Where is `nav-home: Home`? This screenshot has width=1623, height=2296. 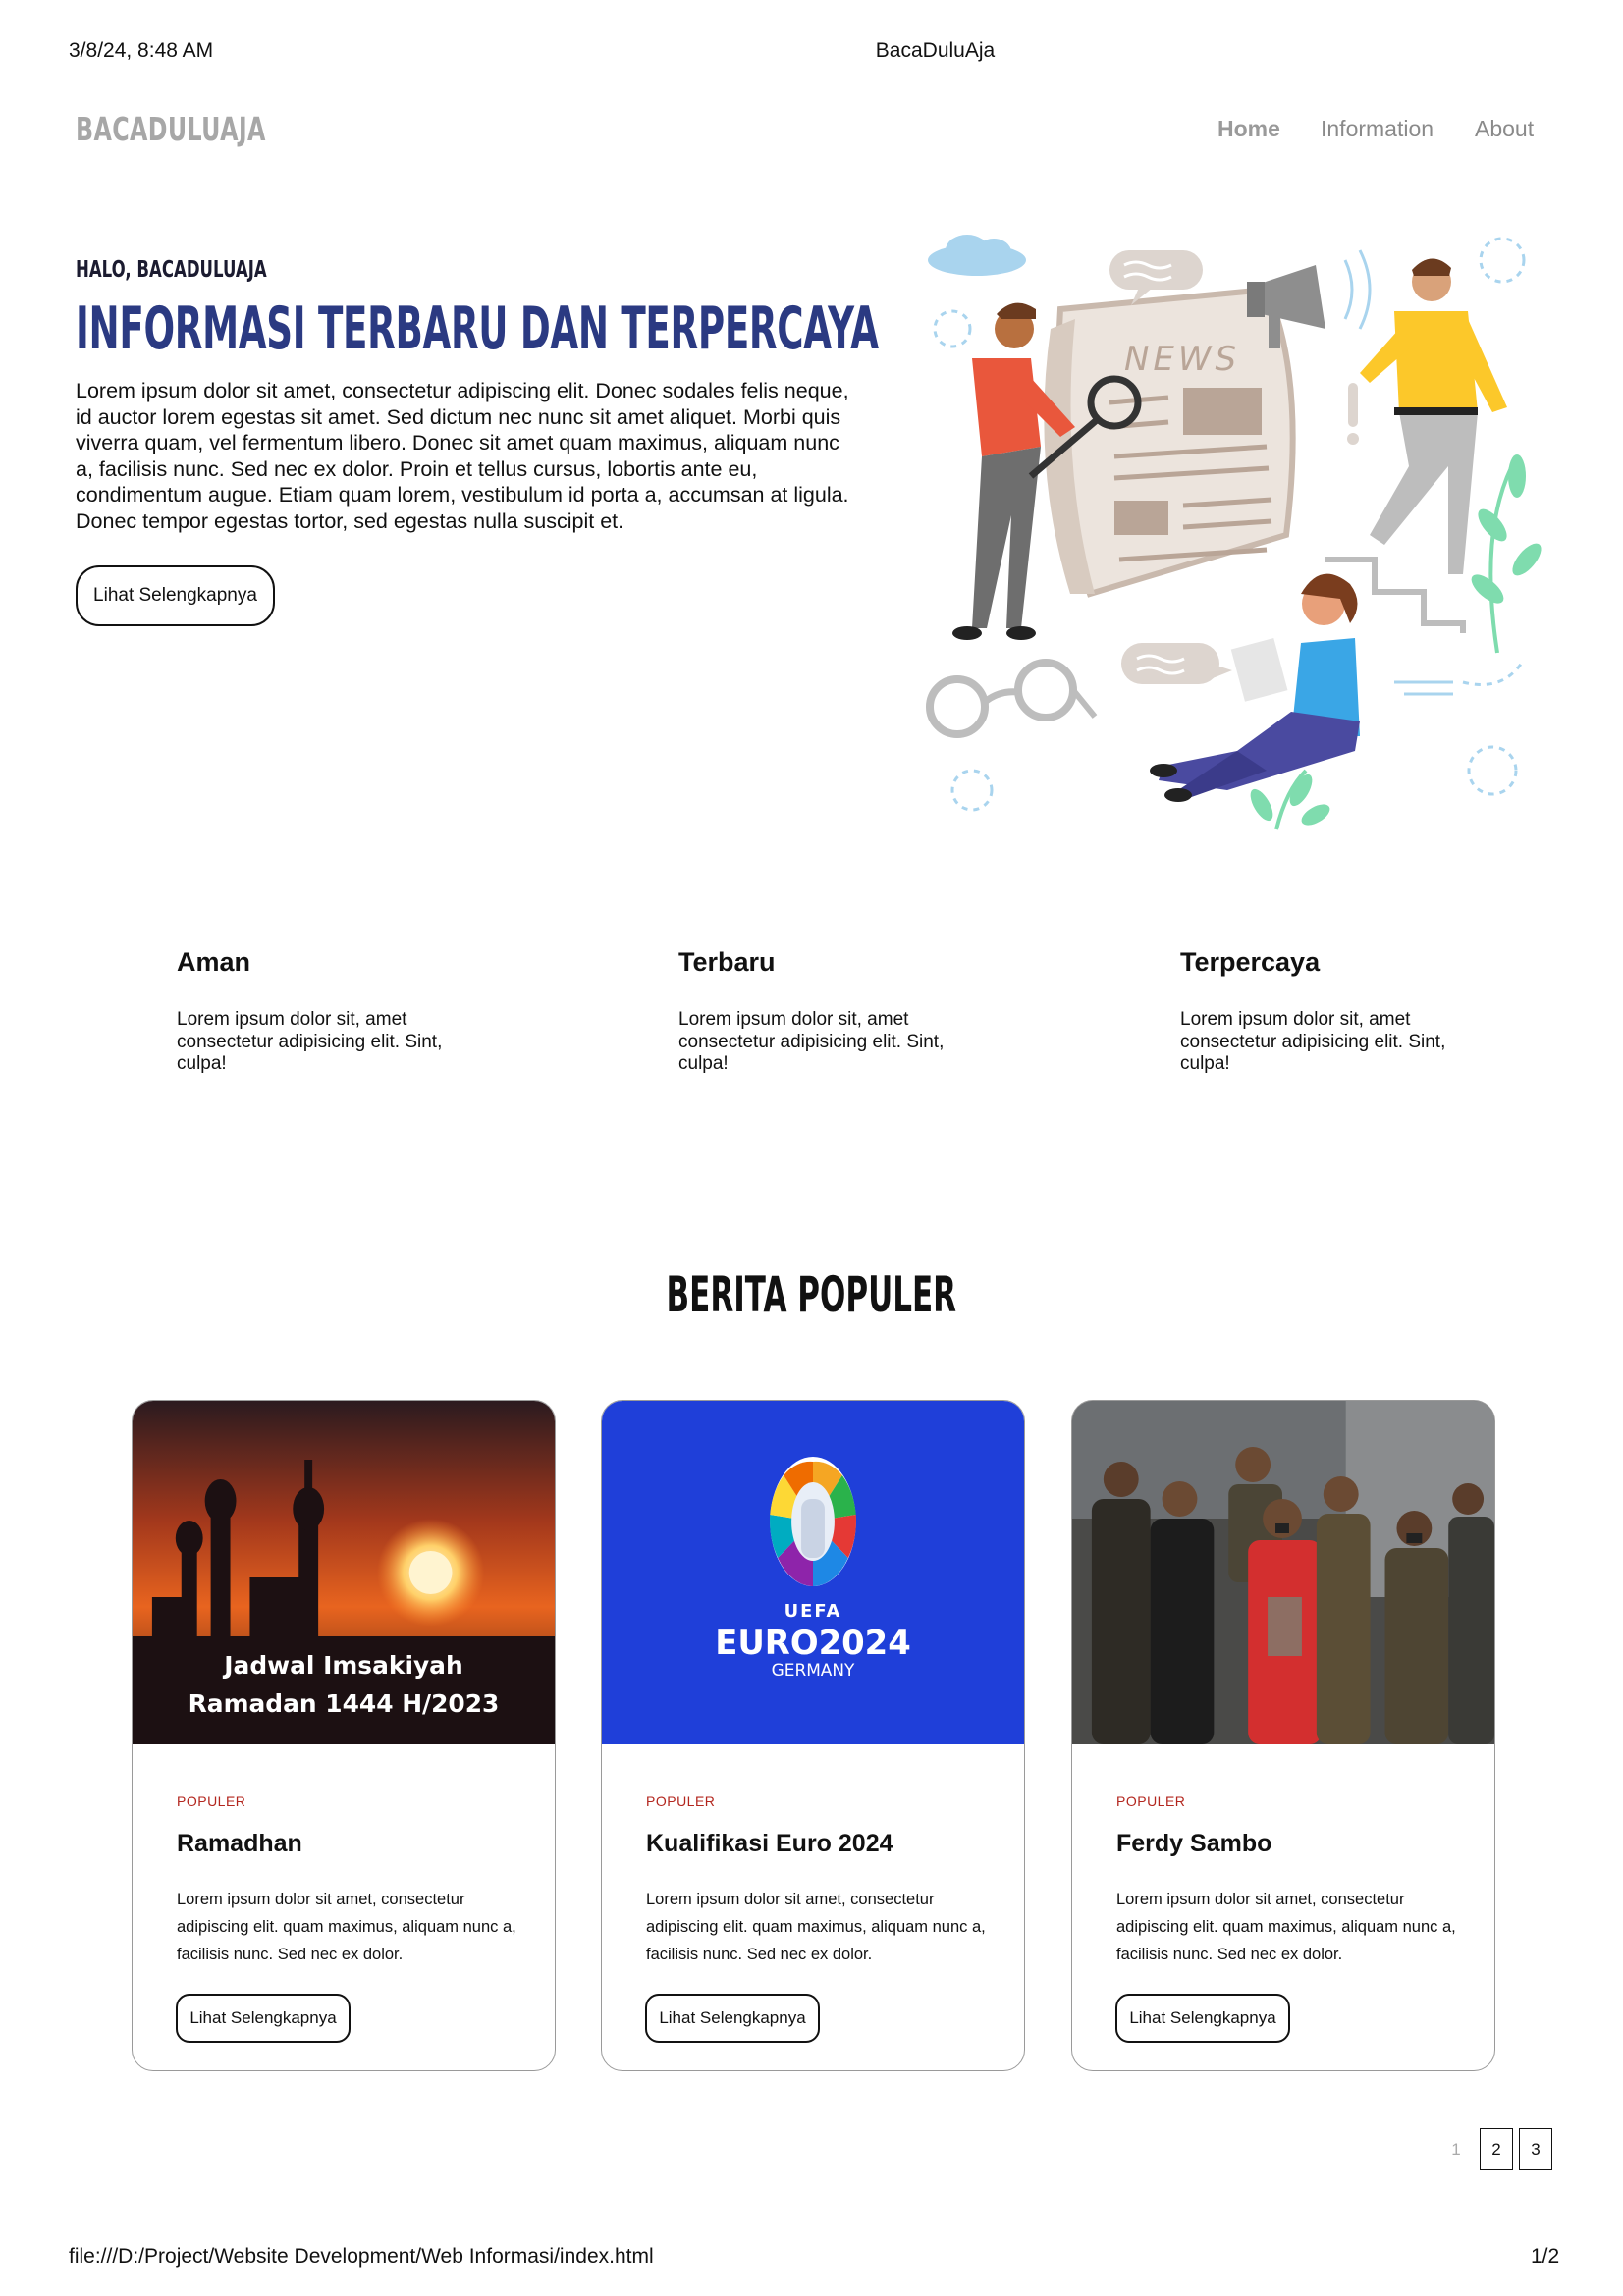 nav-home: Home is located at coordinates (1248, 129).